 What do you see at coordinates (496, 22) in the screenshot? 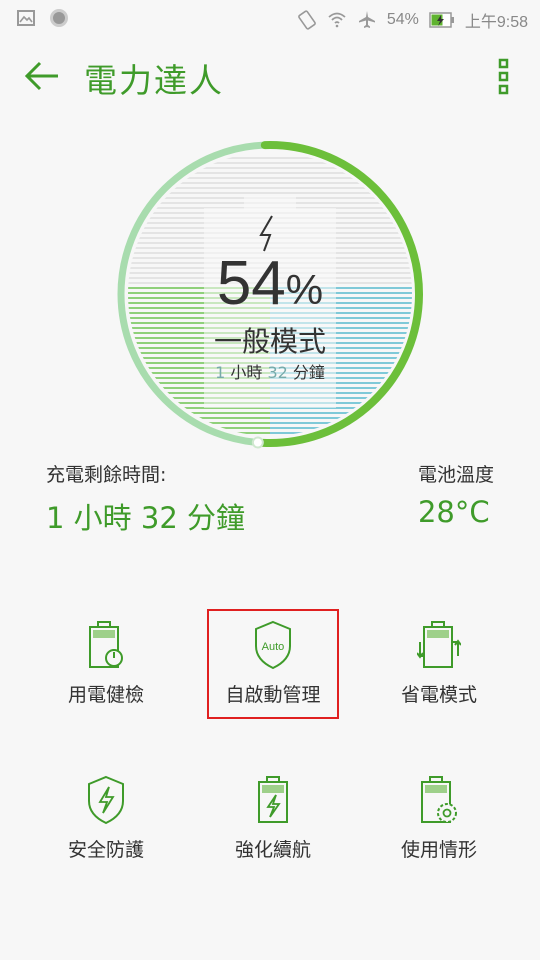
I see `clock: 上午9:58` at bounding box center [496, 22].